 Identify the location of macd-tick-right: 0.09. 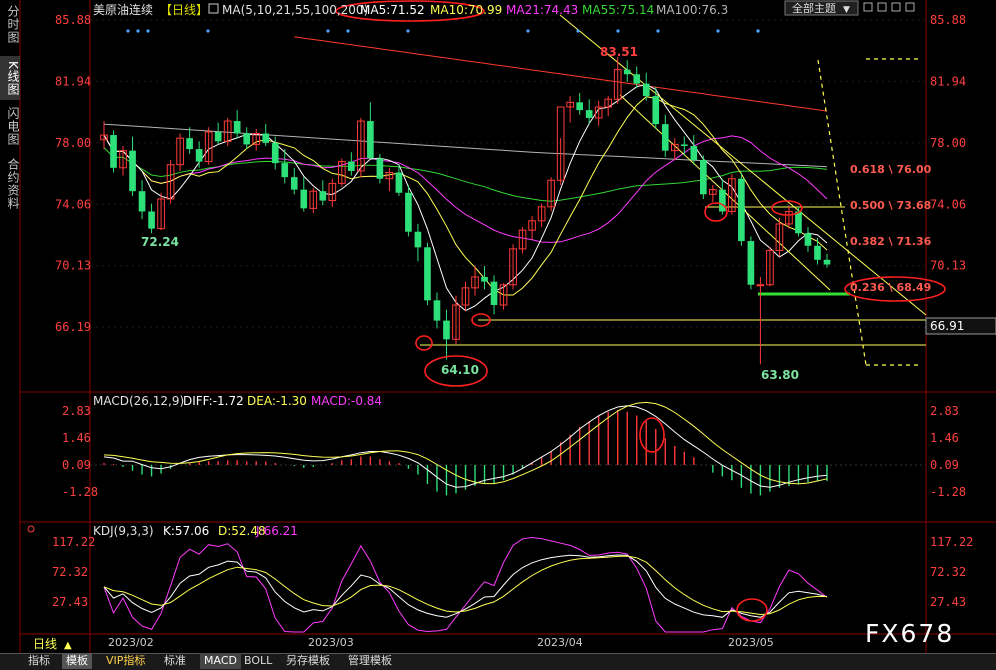
(944, 465).